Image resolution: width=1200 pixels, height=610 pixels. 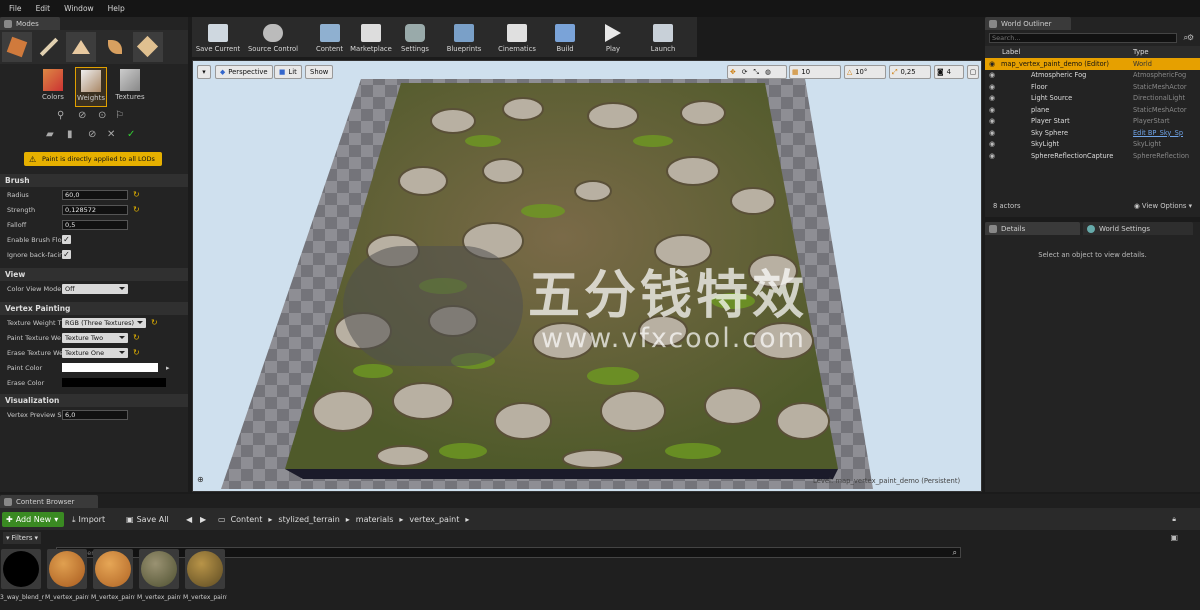 I want to click on backface-checkbox: ✓, so click(x=66, y=254).